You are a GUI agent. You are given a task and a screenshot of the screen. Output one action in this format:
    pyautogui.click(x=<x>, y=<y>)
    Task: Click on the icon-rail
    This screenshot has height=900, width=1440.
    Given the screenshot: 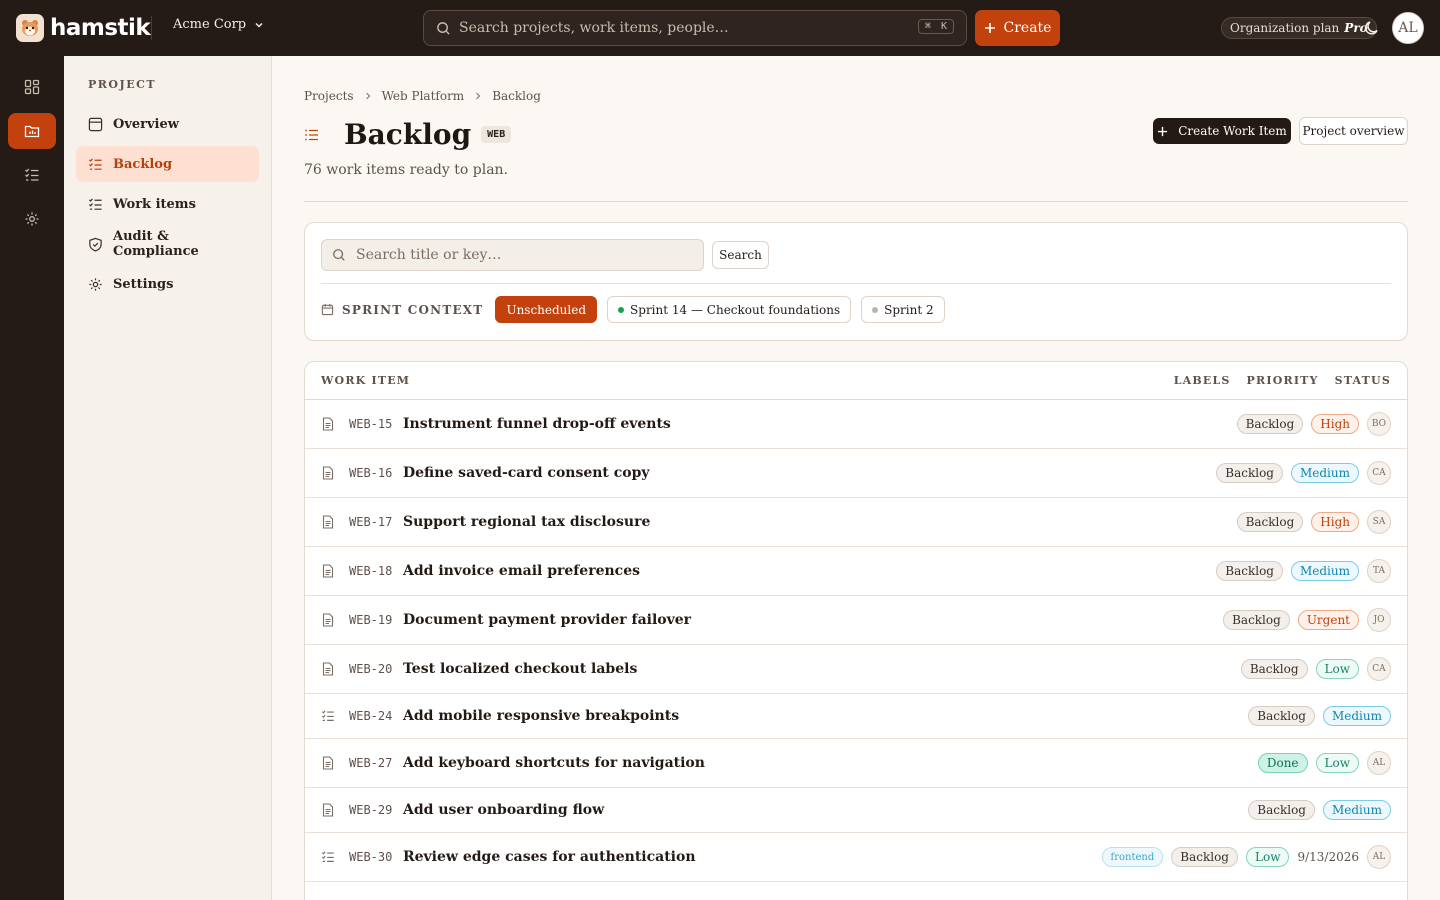 What is the action you would take?
    pyautogui.click(x=32, y=478)
    